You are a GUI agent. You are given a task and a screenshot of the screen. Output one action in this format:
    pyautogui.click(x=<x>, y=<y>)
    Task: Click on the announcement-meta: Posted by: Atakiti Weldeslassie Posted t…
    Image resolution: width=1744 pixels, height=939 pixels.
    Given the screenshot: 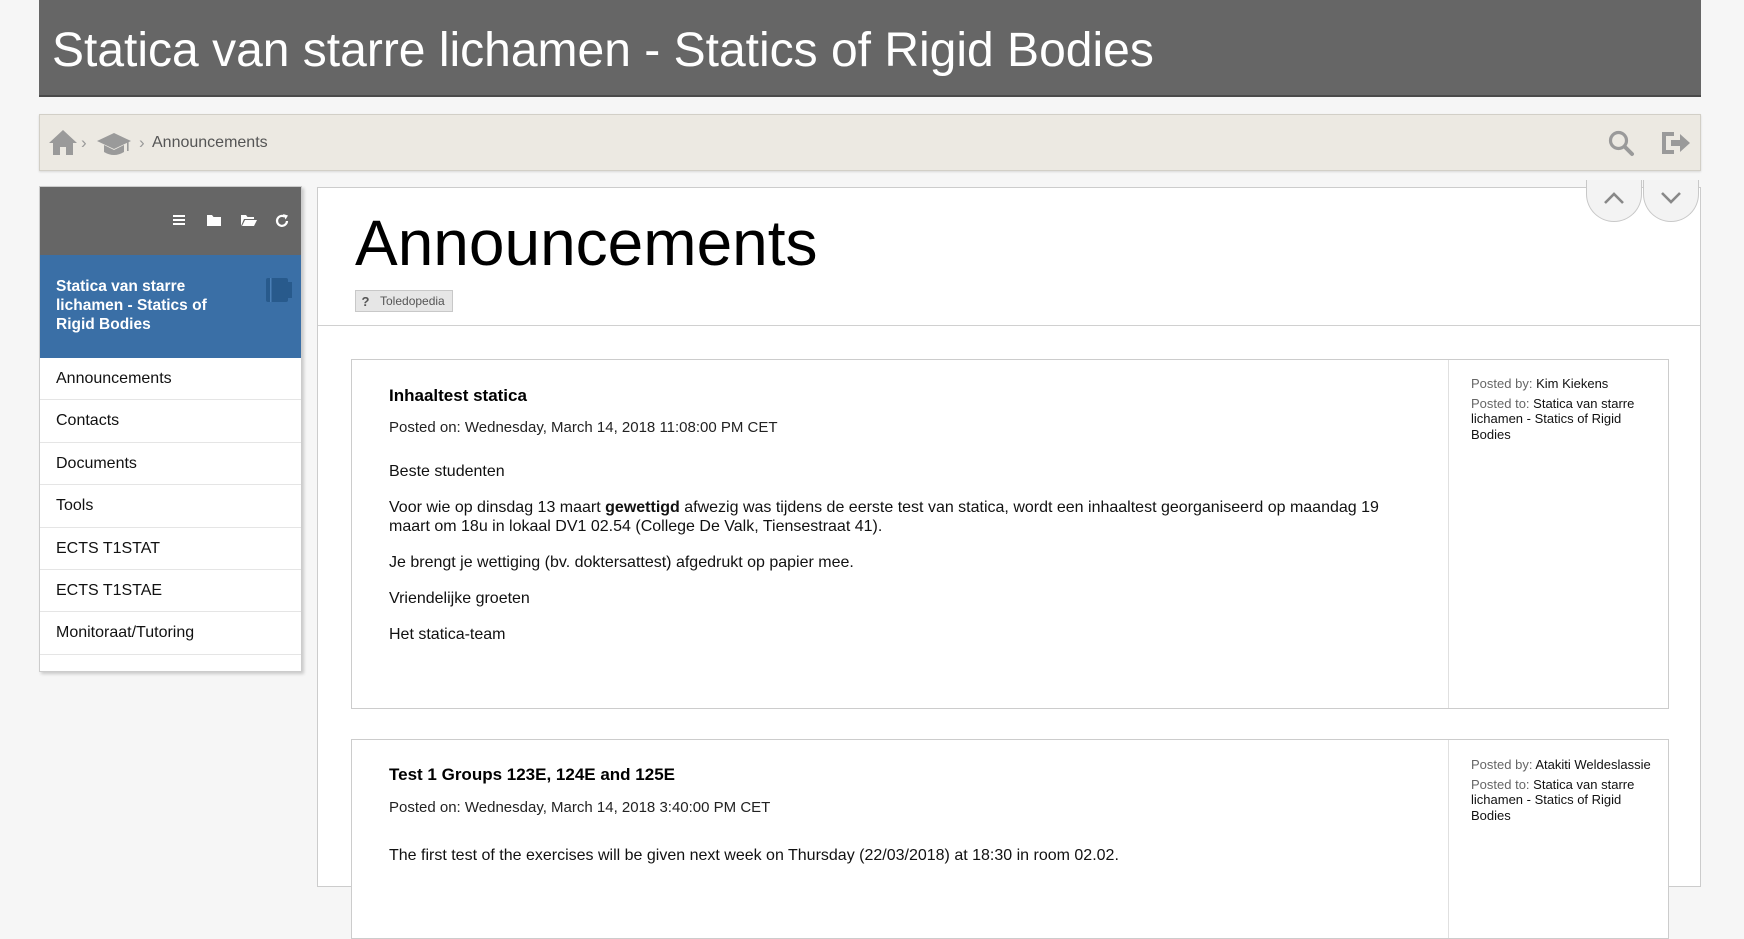 What is the action you would take?
    pyautogui.click(x=1558, y=839)
    